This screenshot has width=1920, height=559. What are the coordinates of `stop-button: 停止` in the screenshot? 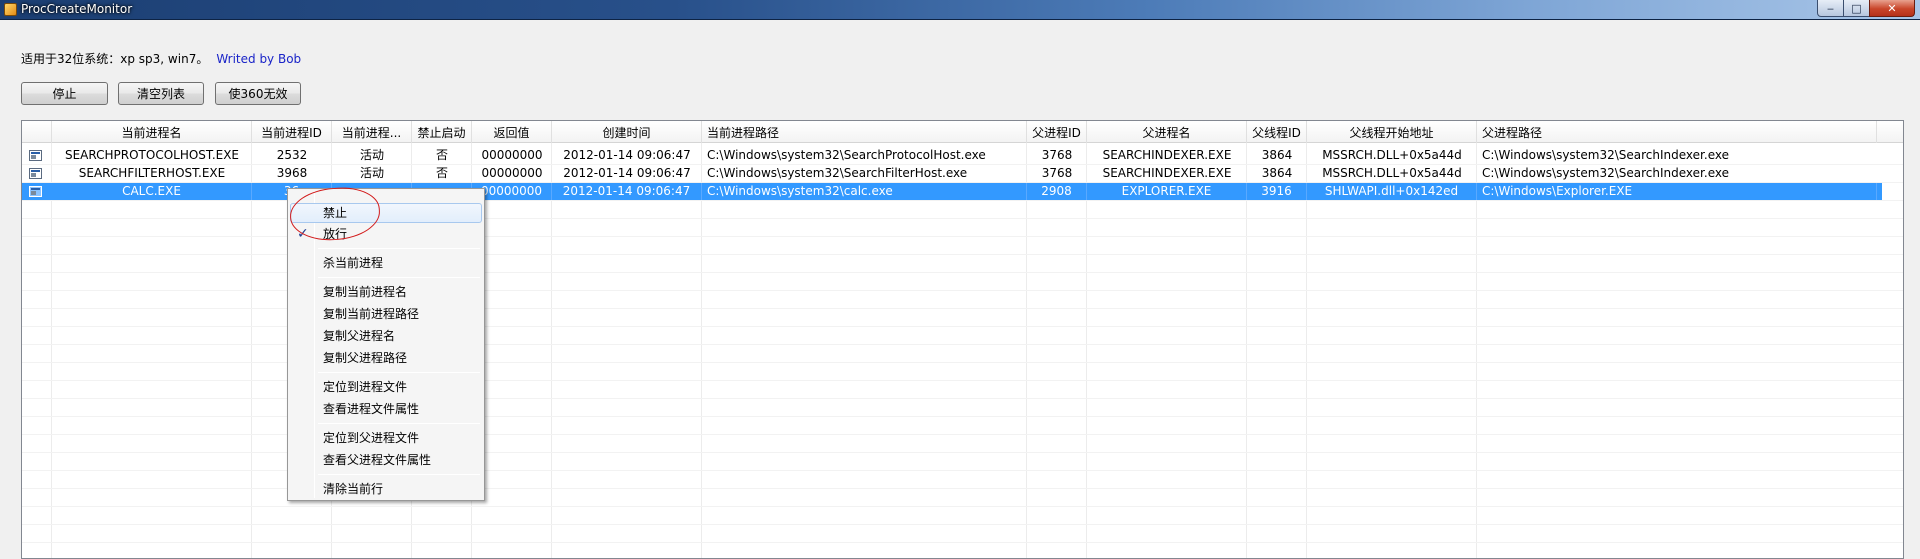 It's located at (64, 93).